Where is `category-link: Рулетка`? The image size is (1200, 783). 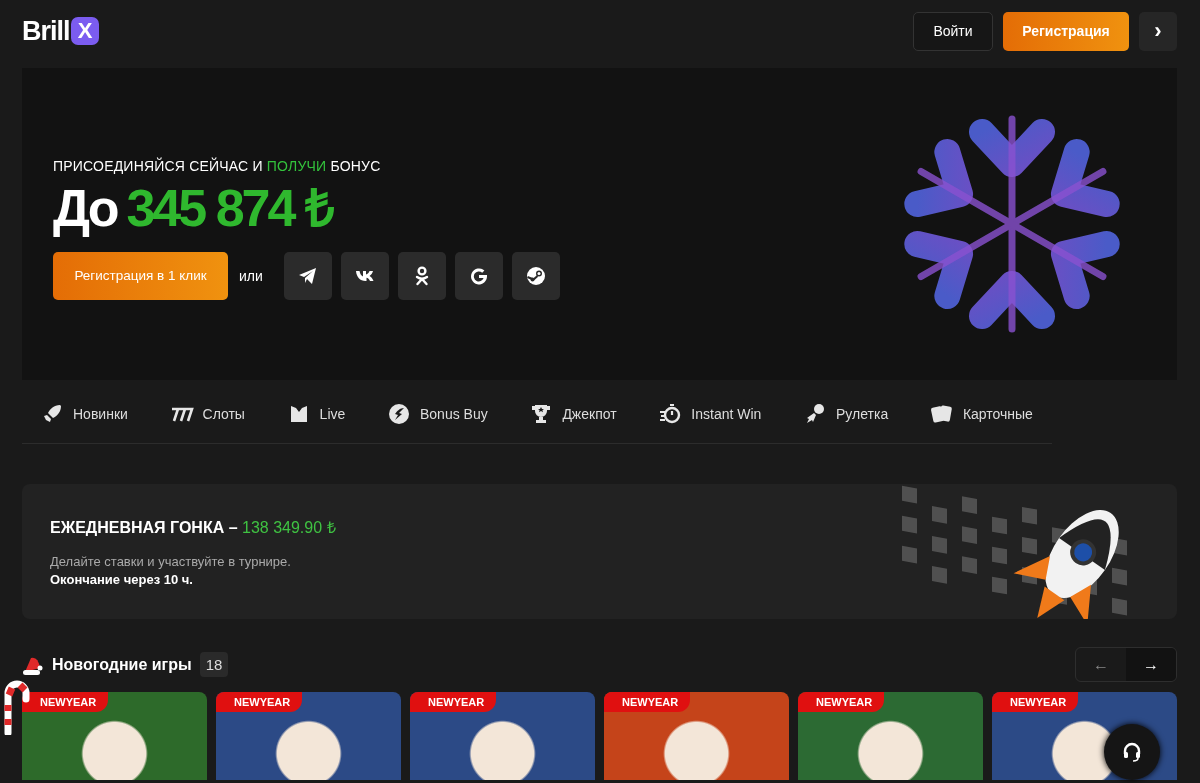
category-link: Рулетка is located at coordinates (846, 414).